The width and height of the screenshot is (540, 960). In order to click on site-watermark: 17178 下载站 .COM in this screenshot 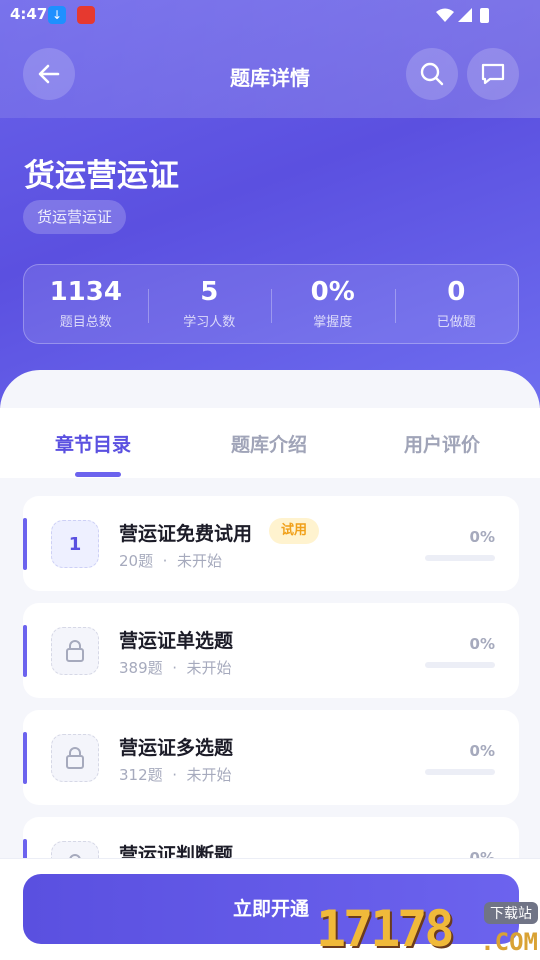, I will do `click(428, 930)`.